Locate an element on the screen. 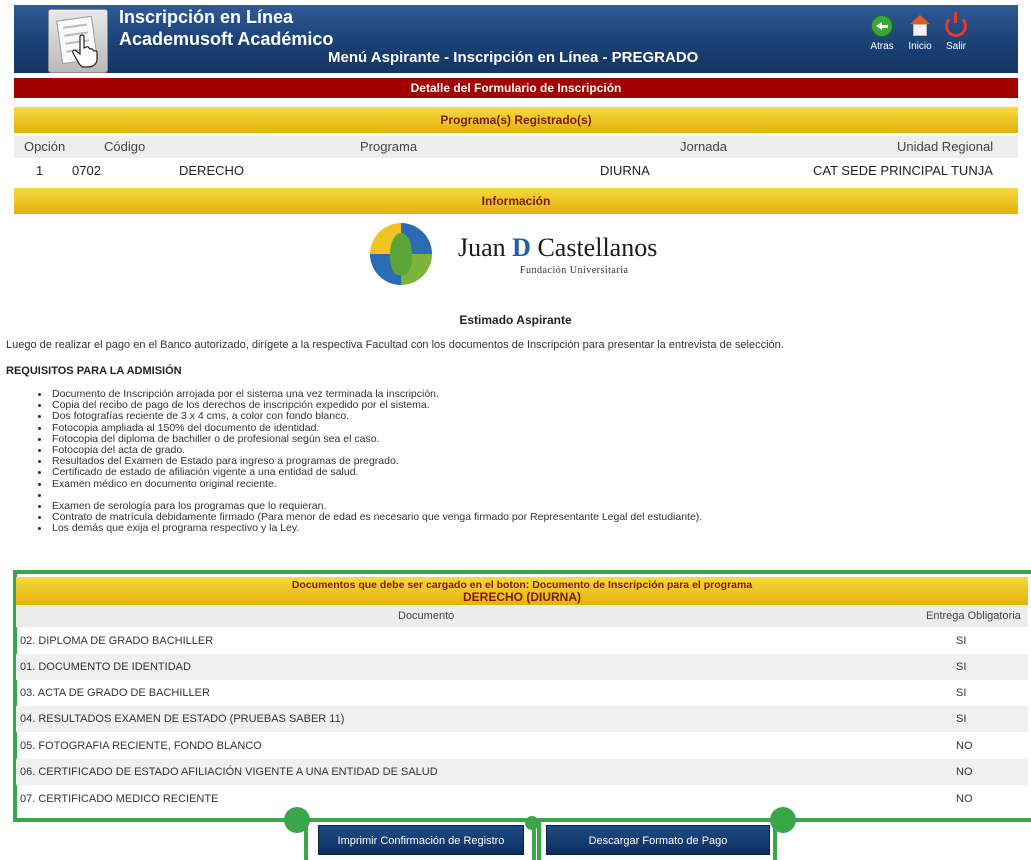  col-programa: Programa is located at coordinates (389, 146).